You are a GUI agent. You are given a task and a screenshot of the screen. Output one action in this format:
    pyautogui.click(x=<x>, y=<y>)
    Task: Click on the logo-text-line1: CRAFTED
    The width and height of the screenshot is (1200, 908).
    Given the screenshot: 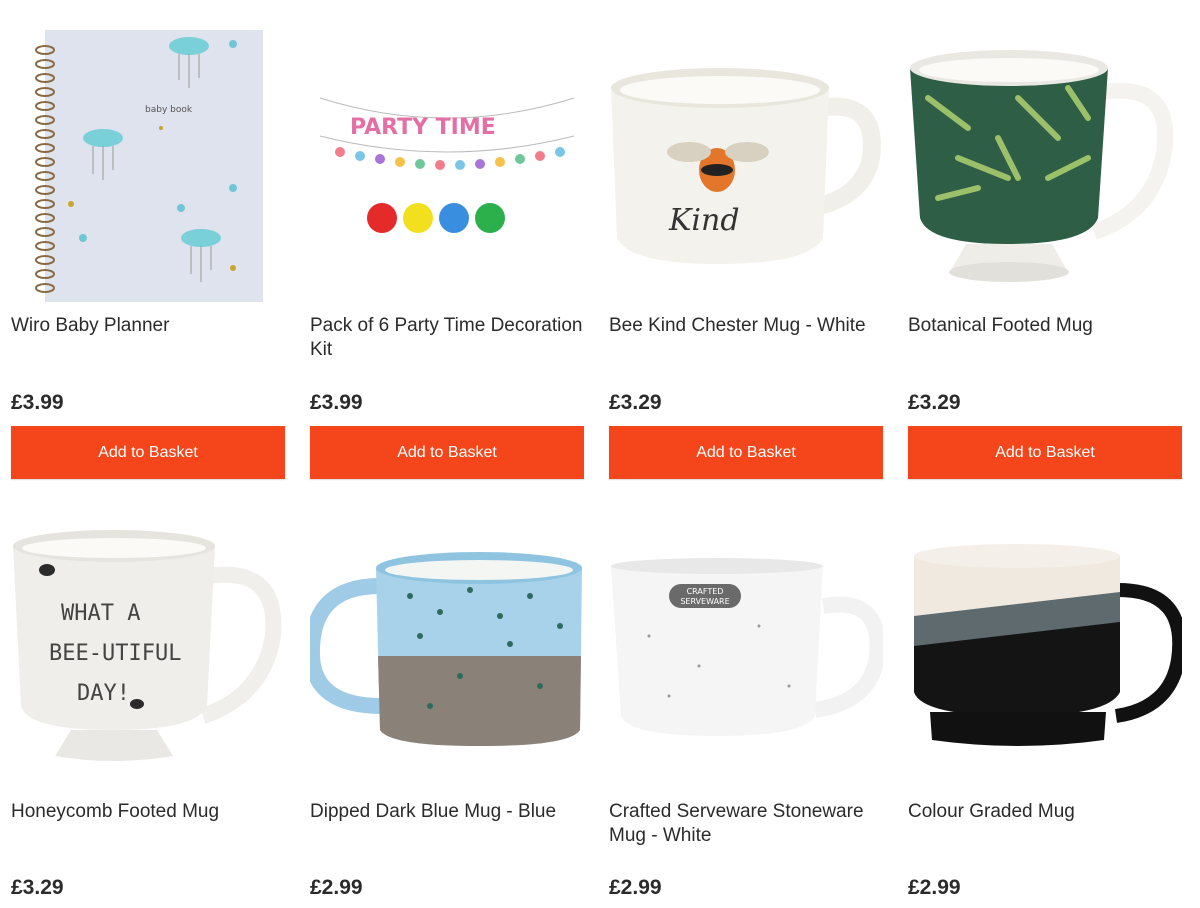 What is the action you would take?
    pyautogui.click(x=705, y=591)
    